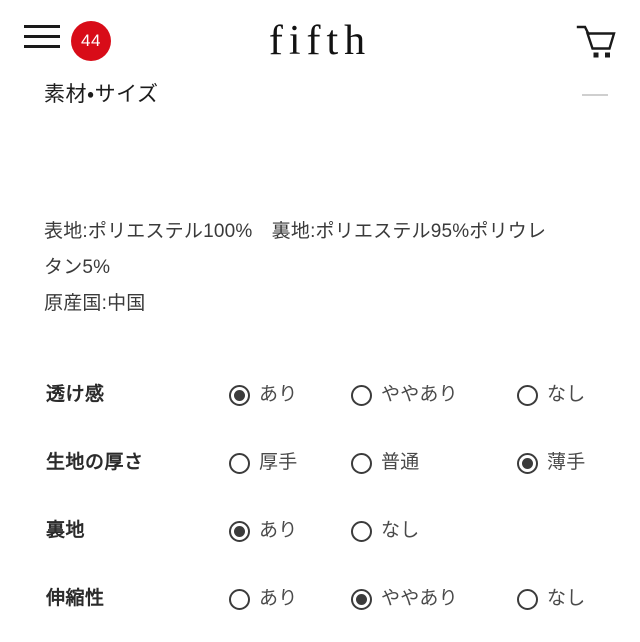 The height and width of the screenshot is (642, 640). I want to click on radio-option: 普通, so click(385, 463).